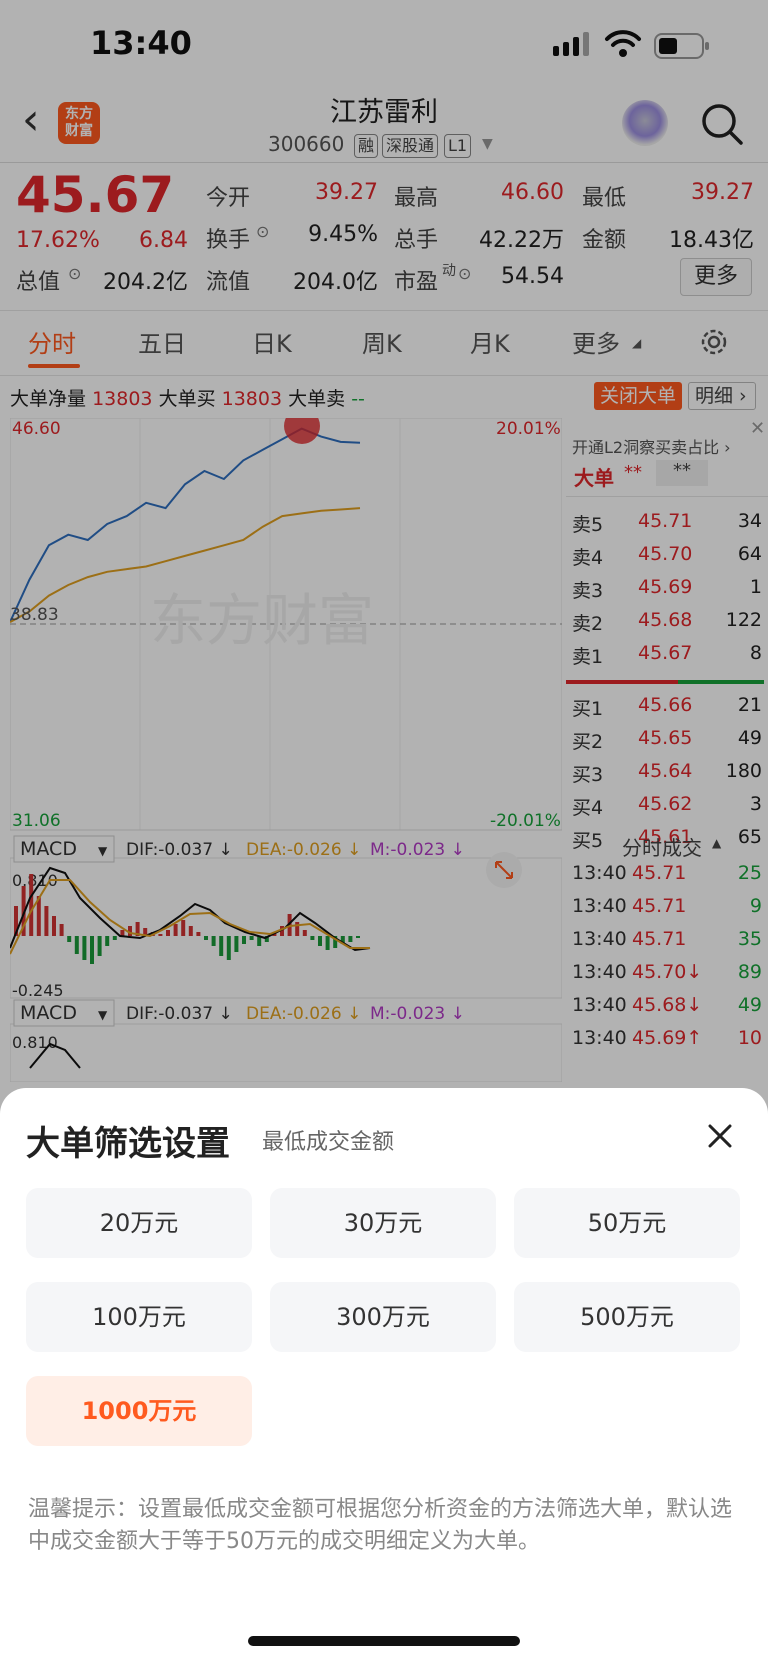  What do you see at coordinates (627, 1317) in the screenshot?
I see `option-500w: 500万元` at bounding box center [627, 1317].